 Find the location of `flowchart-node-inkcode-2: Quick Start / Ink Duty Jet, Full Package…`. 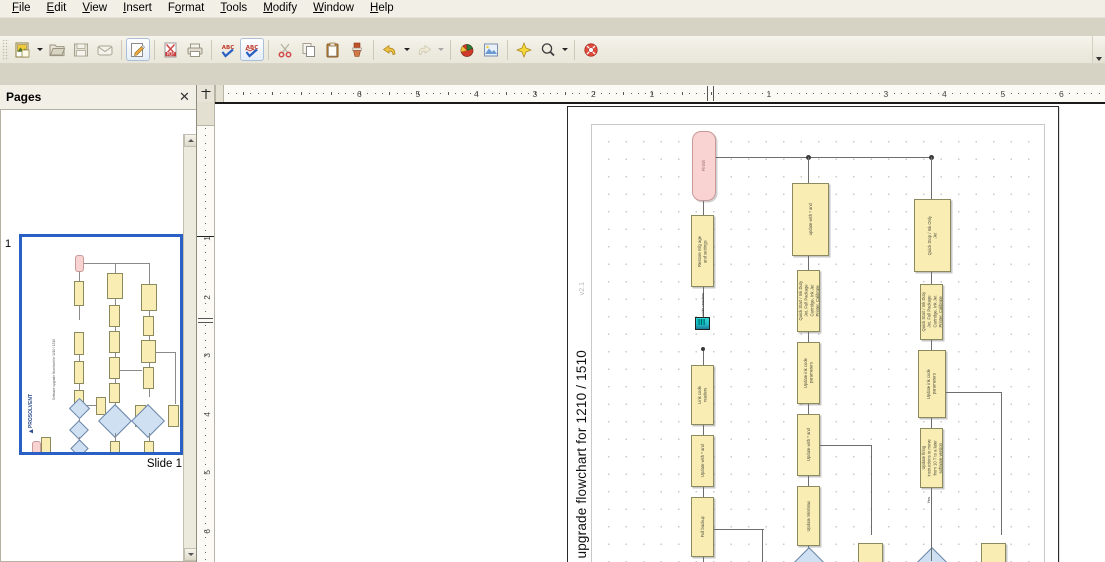

flowchart-node-inkcode-2: Quick Start / Ink Duty Jet, Full Package… is located at coordinates (931, 312).